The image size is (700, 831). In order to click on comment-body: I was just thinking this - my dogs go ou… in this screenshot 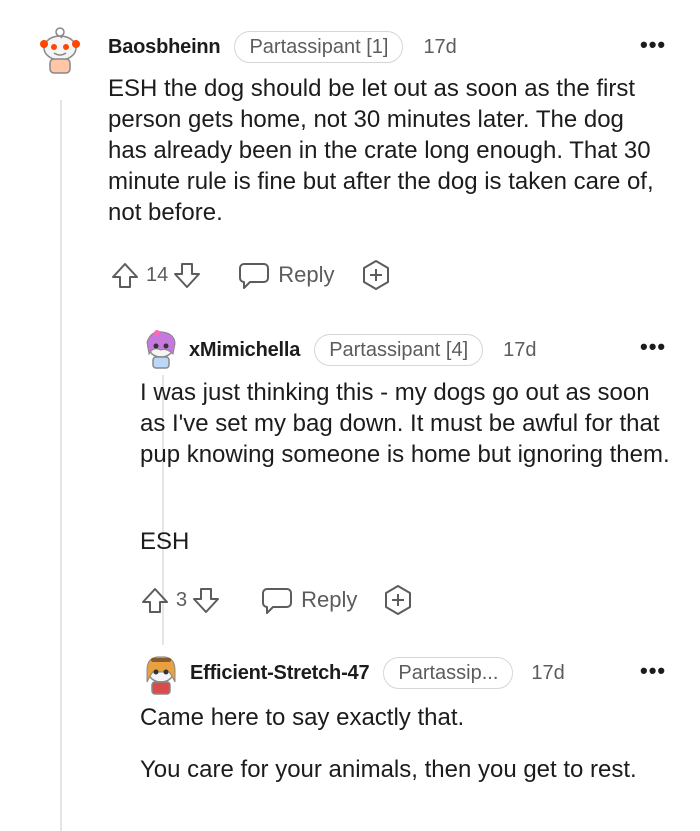, I will do `click(405, 423)`.